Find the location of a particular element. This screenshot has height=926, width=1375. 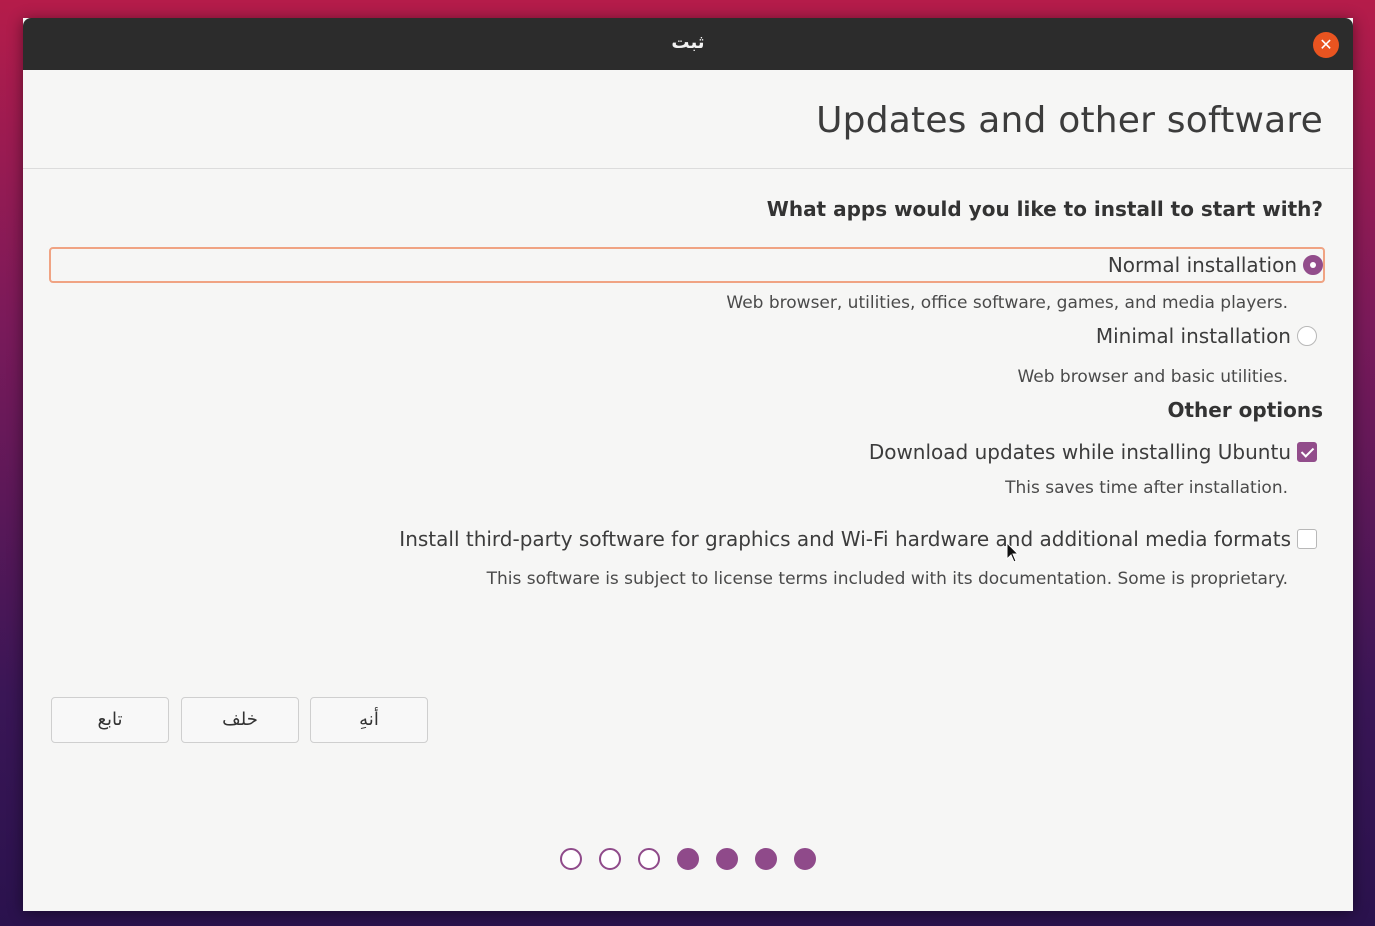

mouse-cursor-icon is located at coordinates (1013, 552).